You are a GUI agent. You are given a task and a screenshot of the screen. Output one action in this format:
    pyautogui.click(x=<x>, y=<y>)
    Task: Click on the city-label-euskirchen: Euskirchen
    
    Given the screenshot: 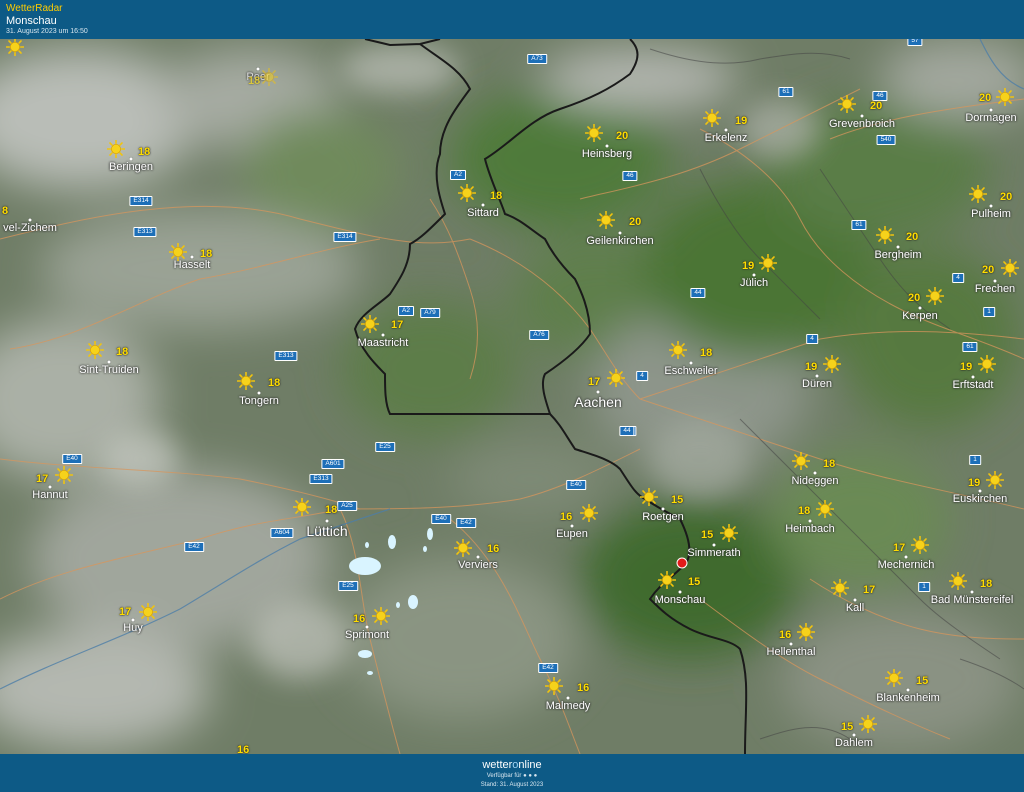 What is the action you would take?
    pyautogui.click(x=980, y=499)
    